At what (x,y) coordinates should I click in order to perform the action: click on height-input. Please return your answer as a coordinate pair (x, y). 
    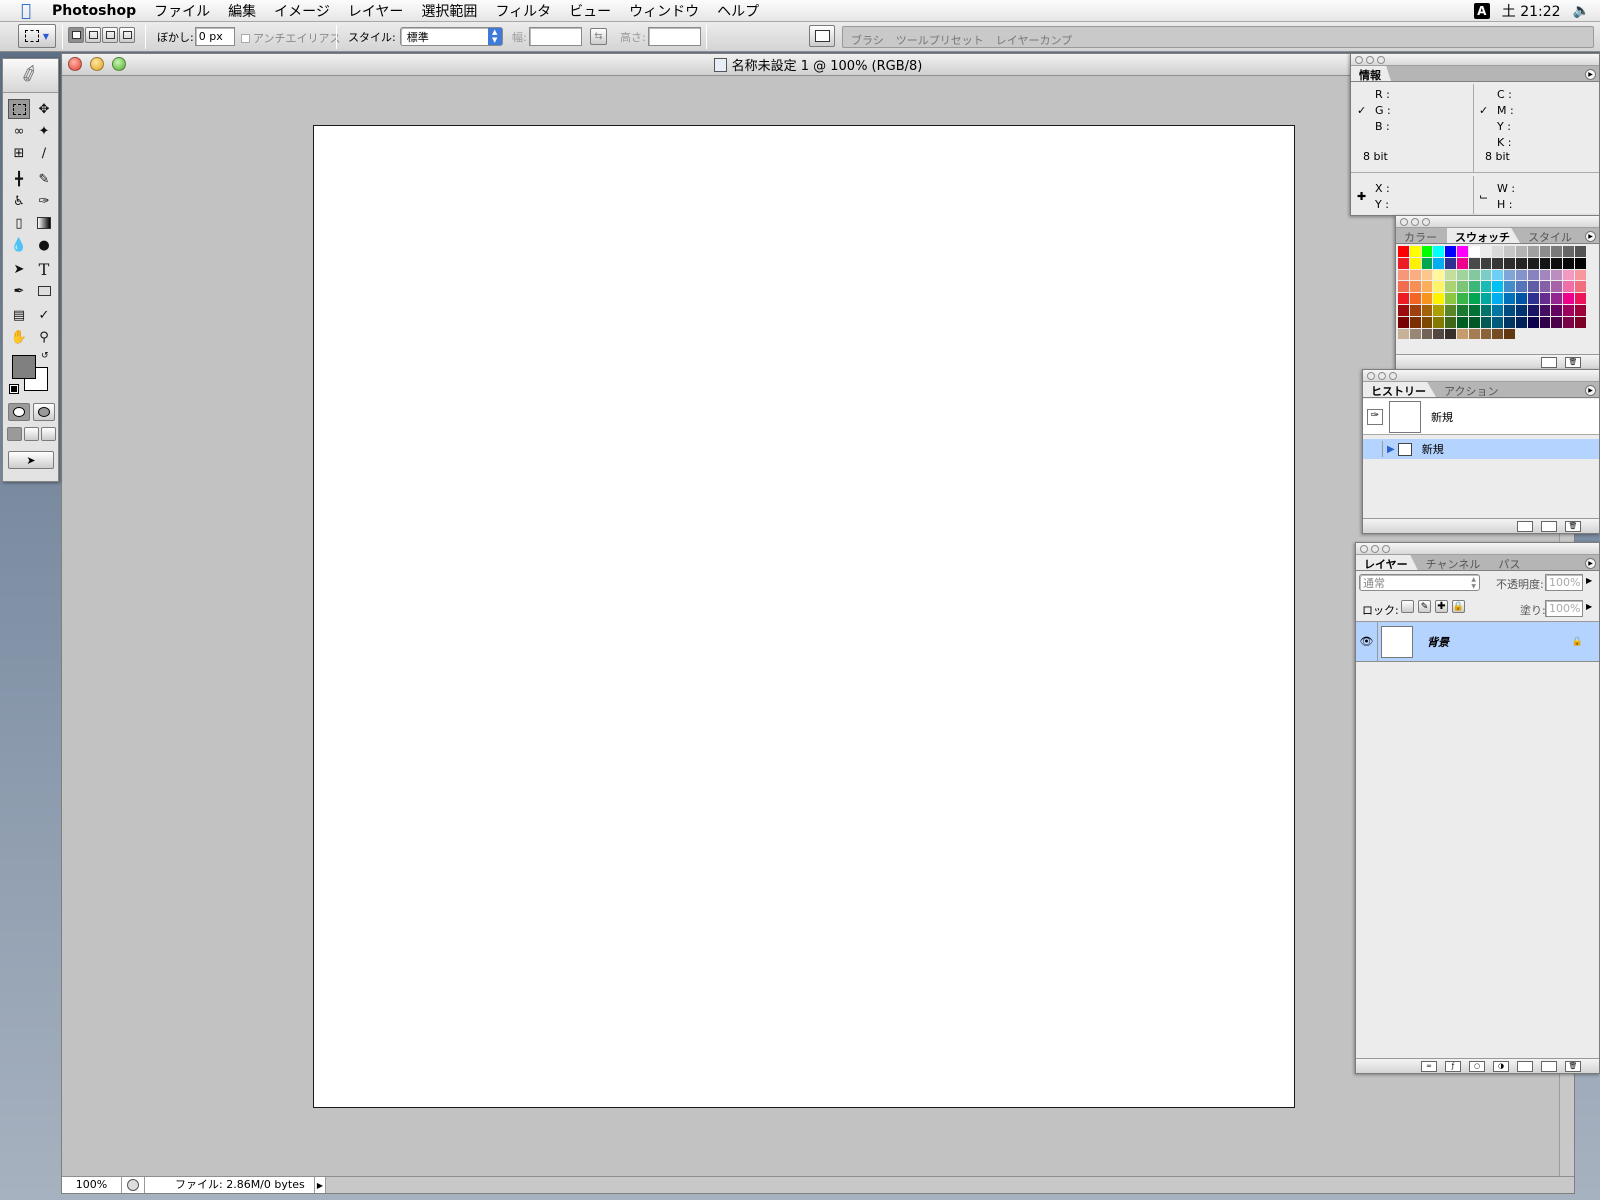
    Looking at the image, I should click on (674, 36).